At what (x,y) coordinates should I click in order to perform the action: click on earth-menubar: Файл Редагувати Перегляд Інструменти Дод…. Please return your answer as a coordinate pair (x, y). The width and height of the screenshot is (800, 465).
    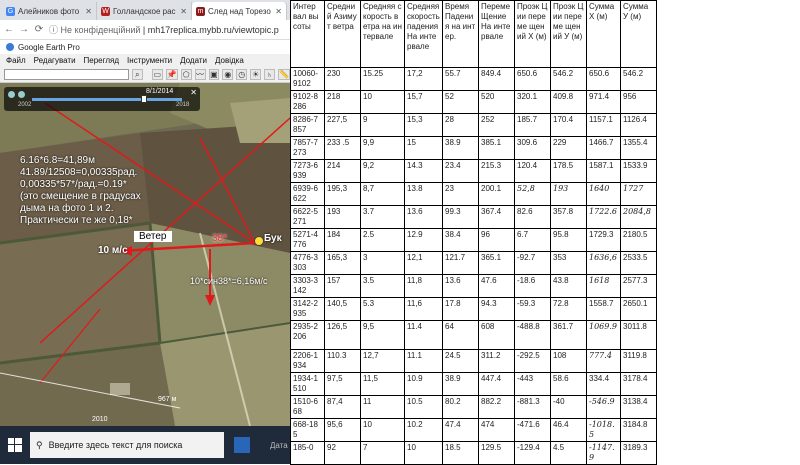
    Looking at the image, I should click on (145, 60).